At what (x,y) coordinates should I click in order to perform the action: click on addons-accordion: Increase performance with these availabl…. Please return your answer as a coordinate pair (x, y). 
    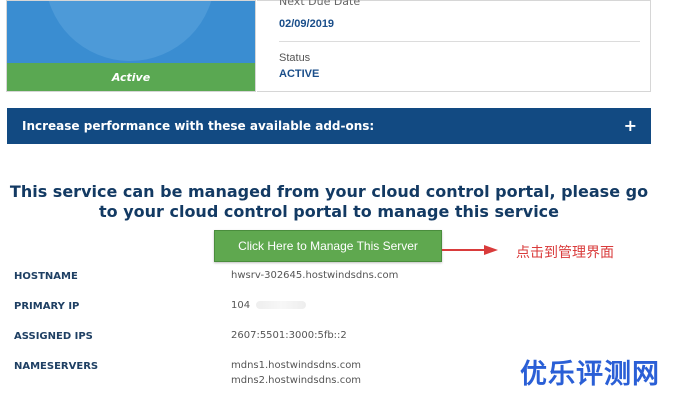
    Looking at the image, I should click on (329, 126).